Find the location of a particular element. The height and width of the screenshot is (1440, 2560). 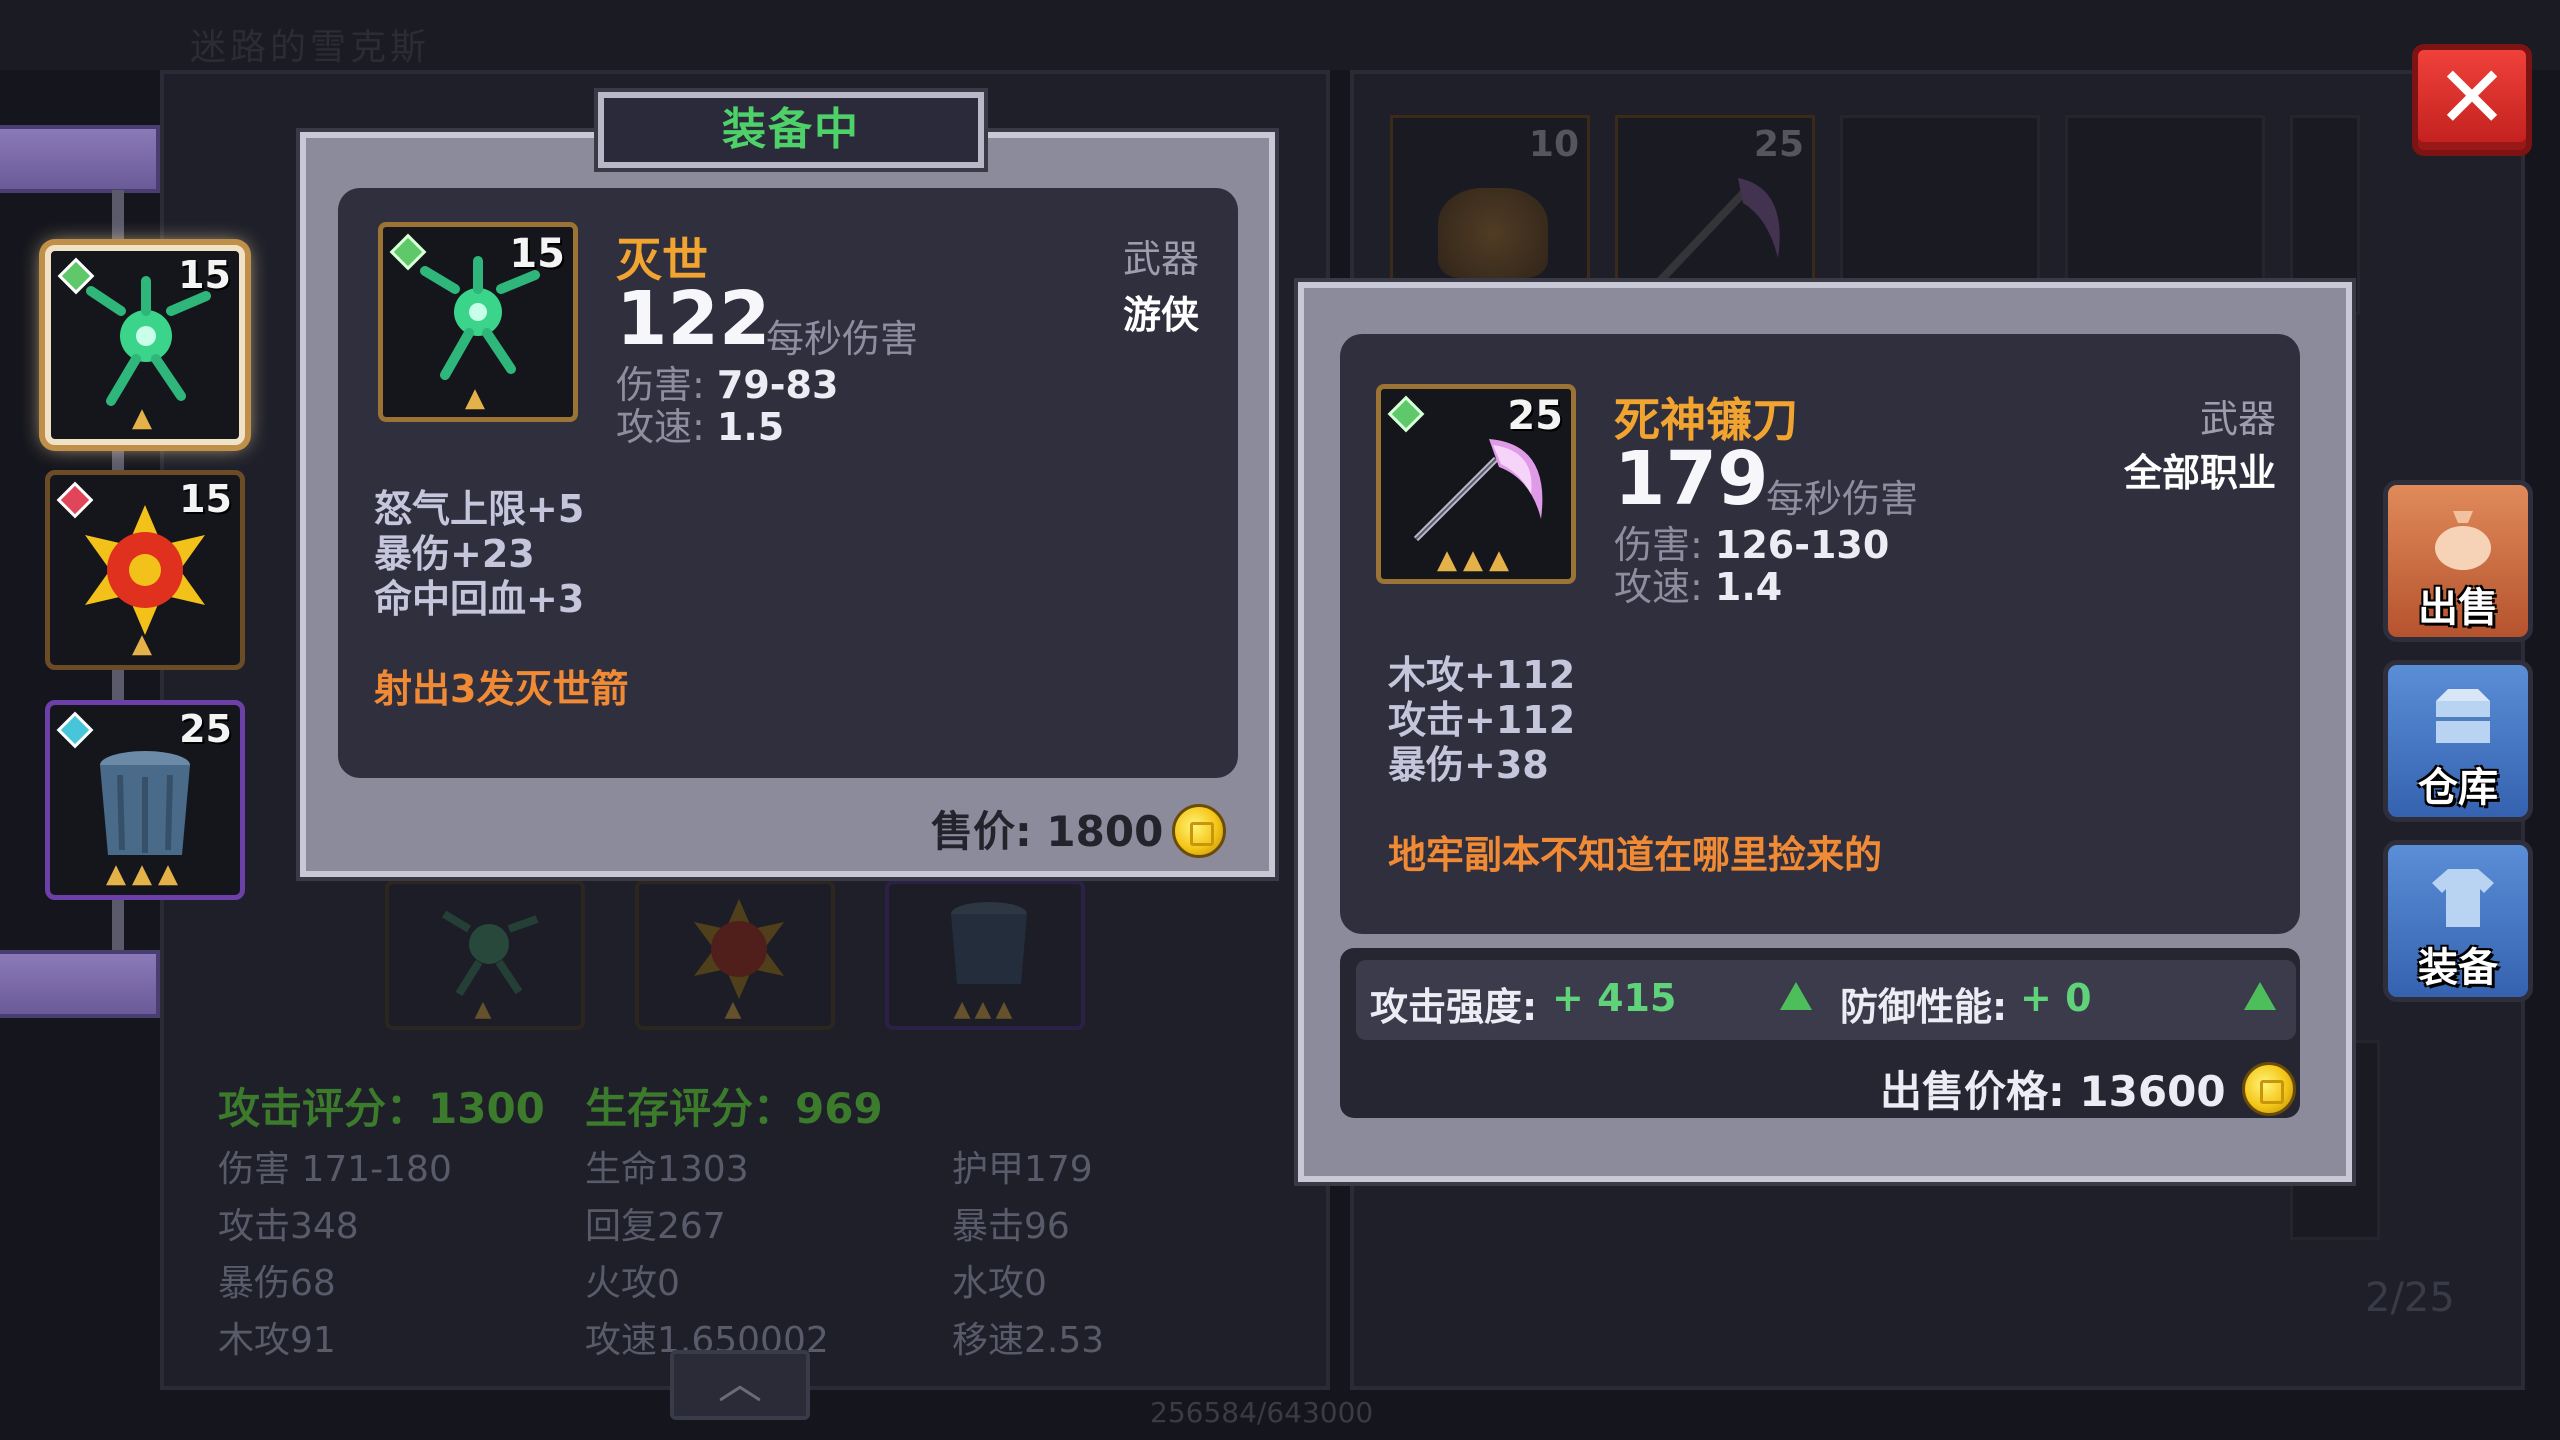

compare-item-speed: 攻速: 1.4 is located at coordinates (1698, 583).